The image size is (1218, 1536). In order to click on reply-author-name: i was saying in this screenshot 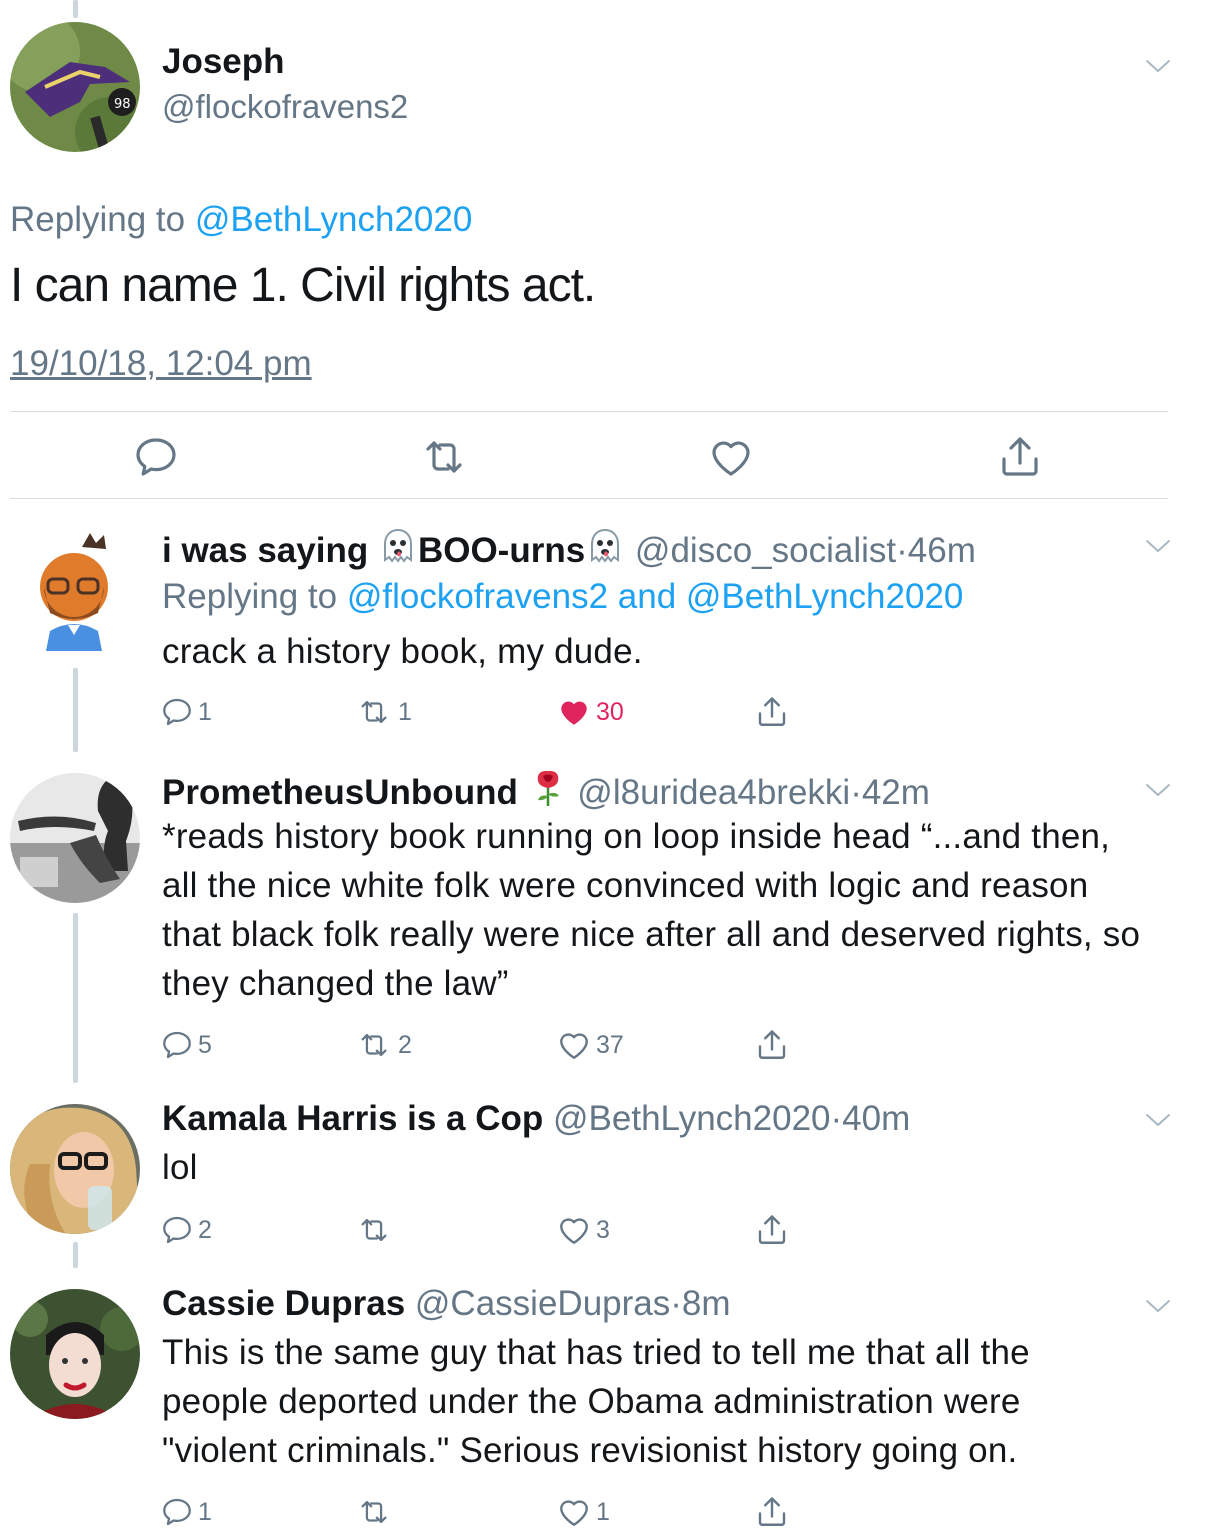, I will do `click(265, 550)`.